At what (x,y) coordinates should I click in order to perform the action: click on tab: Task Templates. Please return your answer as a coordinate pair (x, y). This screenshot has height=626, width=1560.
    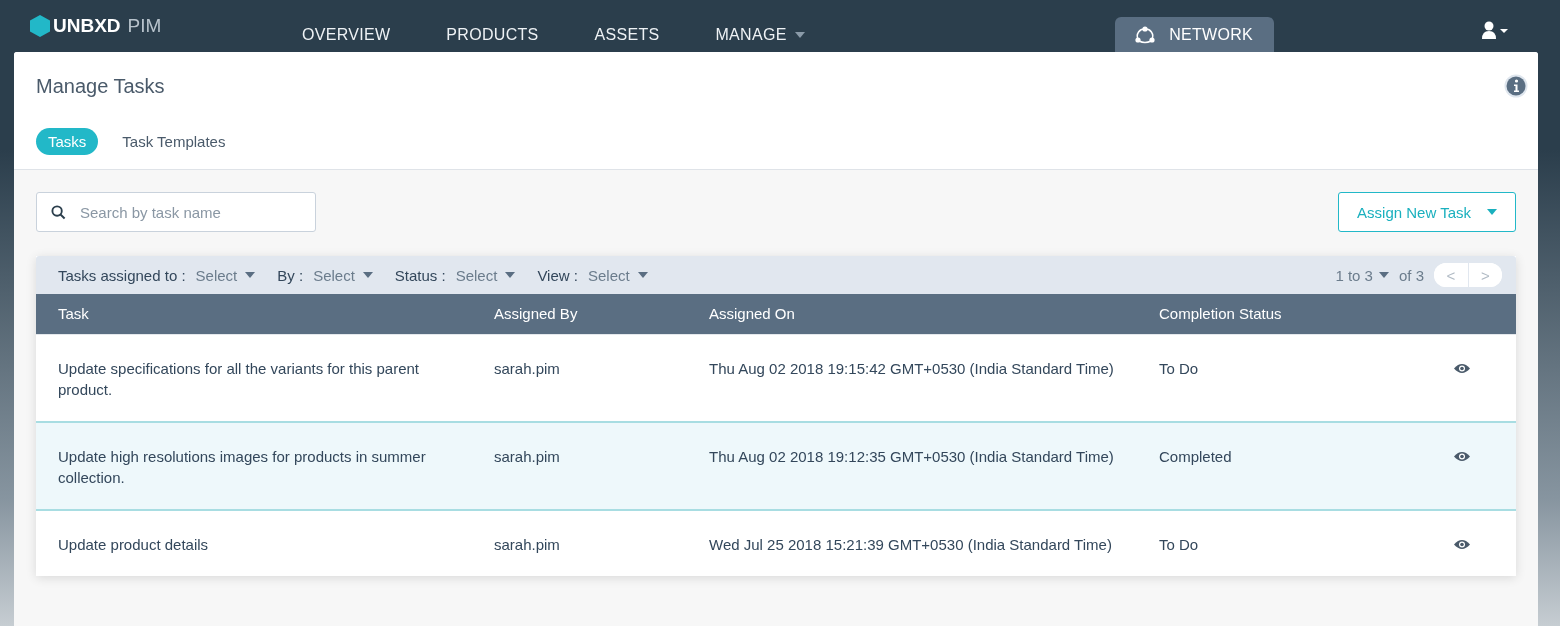
    Looking at the image, I should click on (174, 141).